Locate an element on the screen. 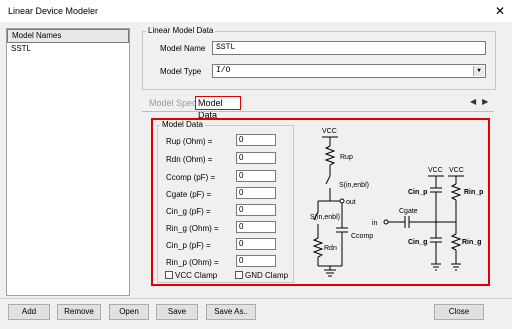 Image resolution: width=512 pixels, height=329 pixels. vcc-clamp-checkbox is located at coordinates (169, 275).